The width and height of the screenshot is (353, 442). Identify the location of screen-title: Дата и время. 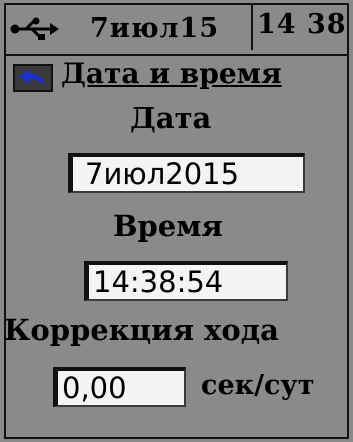
(171, 73).